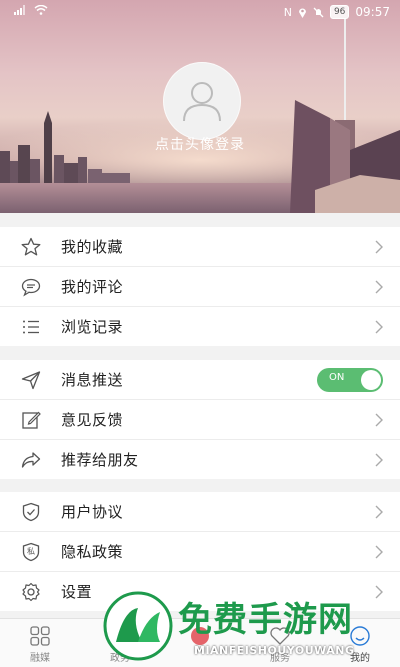 The height and width of the screenshot is (667, 400). Describe the element at coordinates (100, 460) in the screenshot. I see `menu-label: 推荐给朋友` at that location.